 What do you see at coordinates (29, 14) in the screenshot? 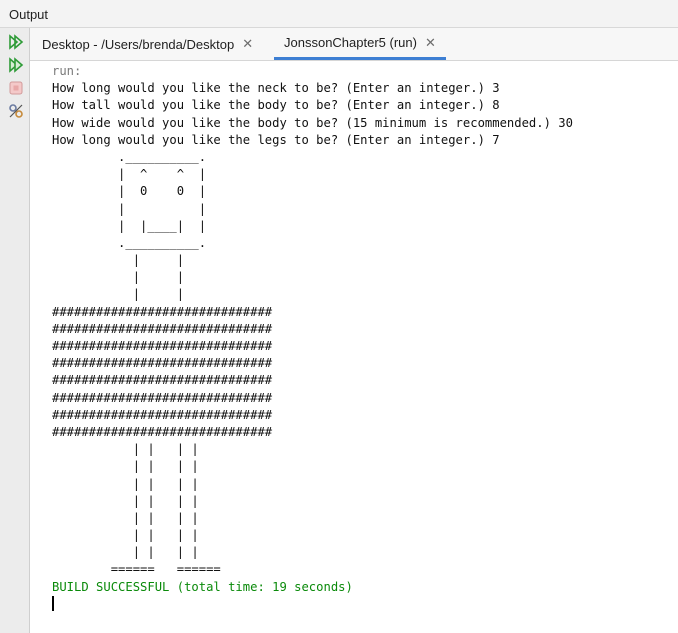
I see `output-title: Output` at bounding box center [29, 14].